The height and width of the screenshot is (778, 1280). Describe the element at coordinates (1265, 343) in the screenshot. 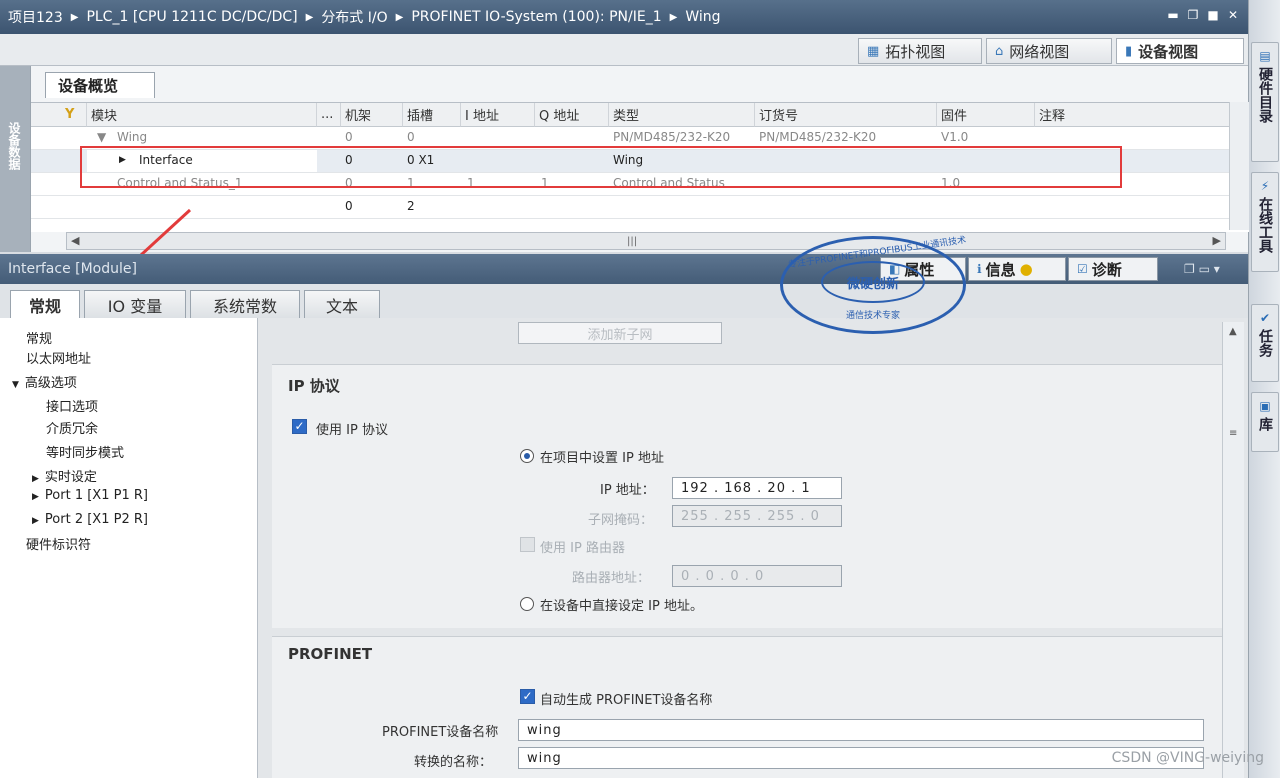

I see `tasks-tab: ✔ 任务` at that location.